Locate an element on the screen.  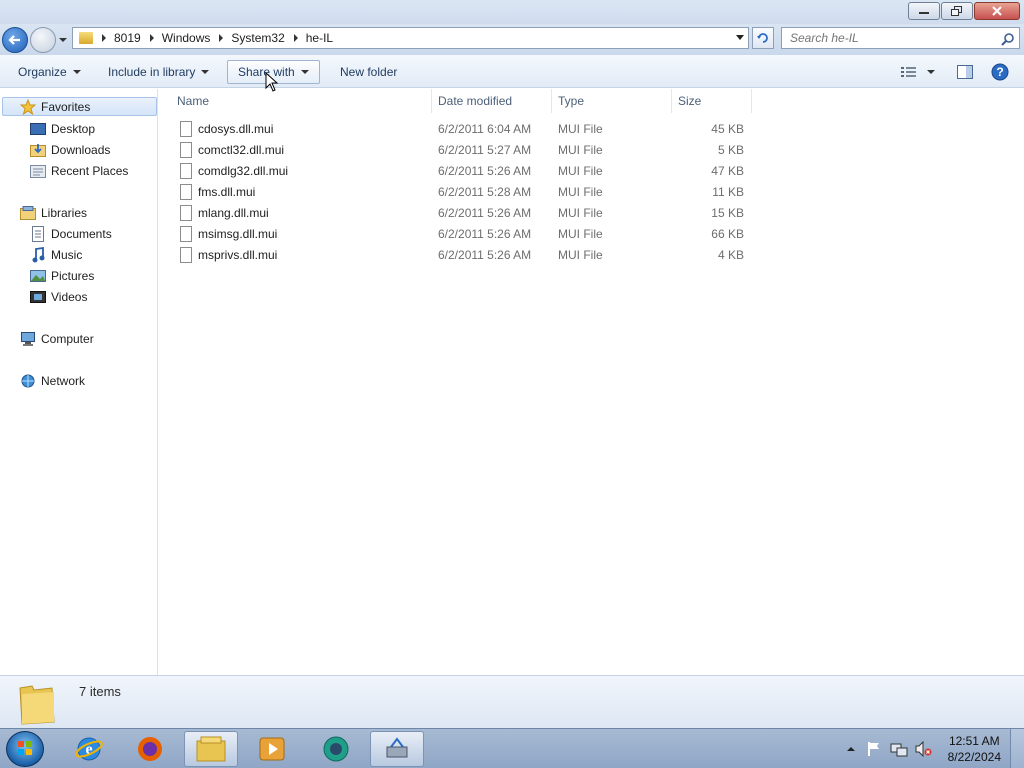
nav-desktop: Desktop is located at coordinates (62, 128).